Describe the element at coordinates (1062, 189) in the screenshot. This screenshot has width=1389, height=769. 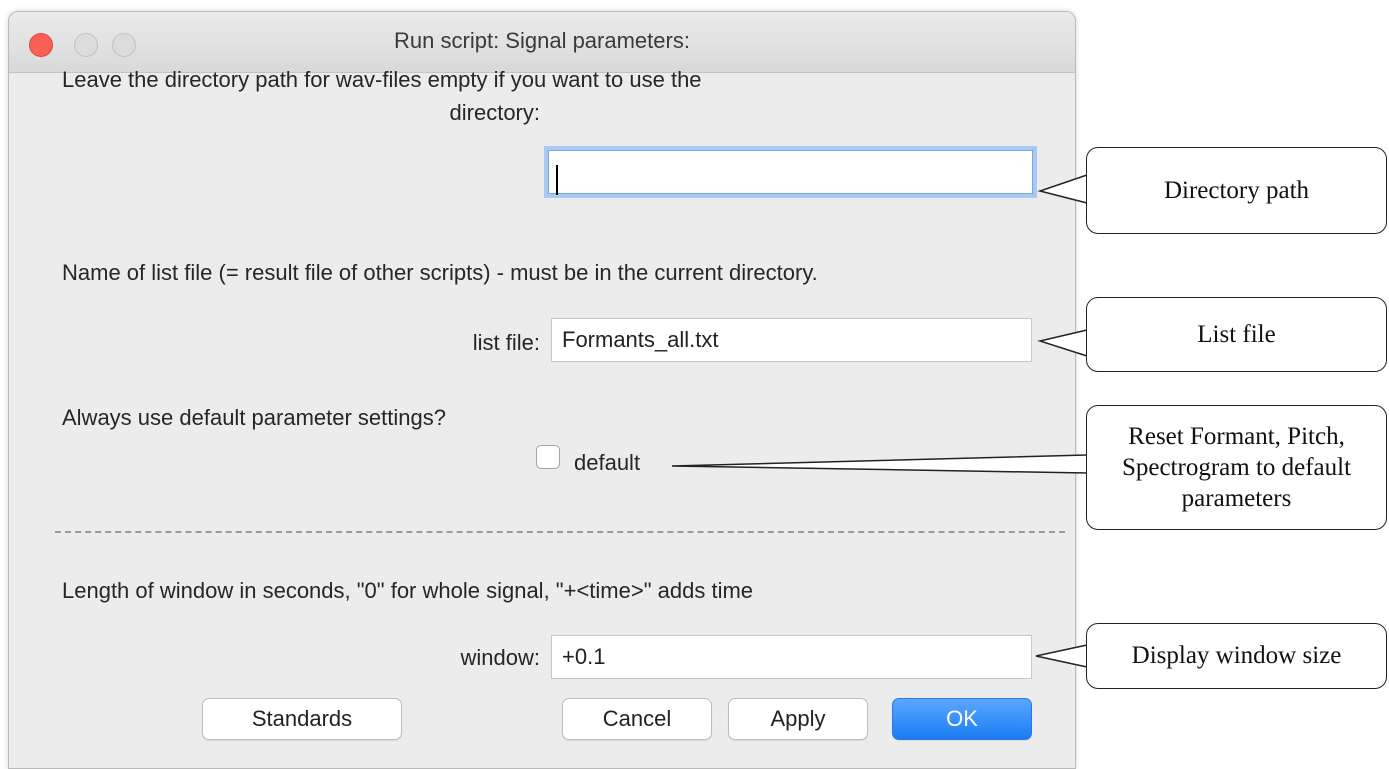
I see `directory-callout-pointer` at that location.